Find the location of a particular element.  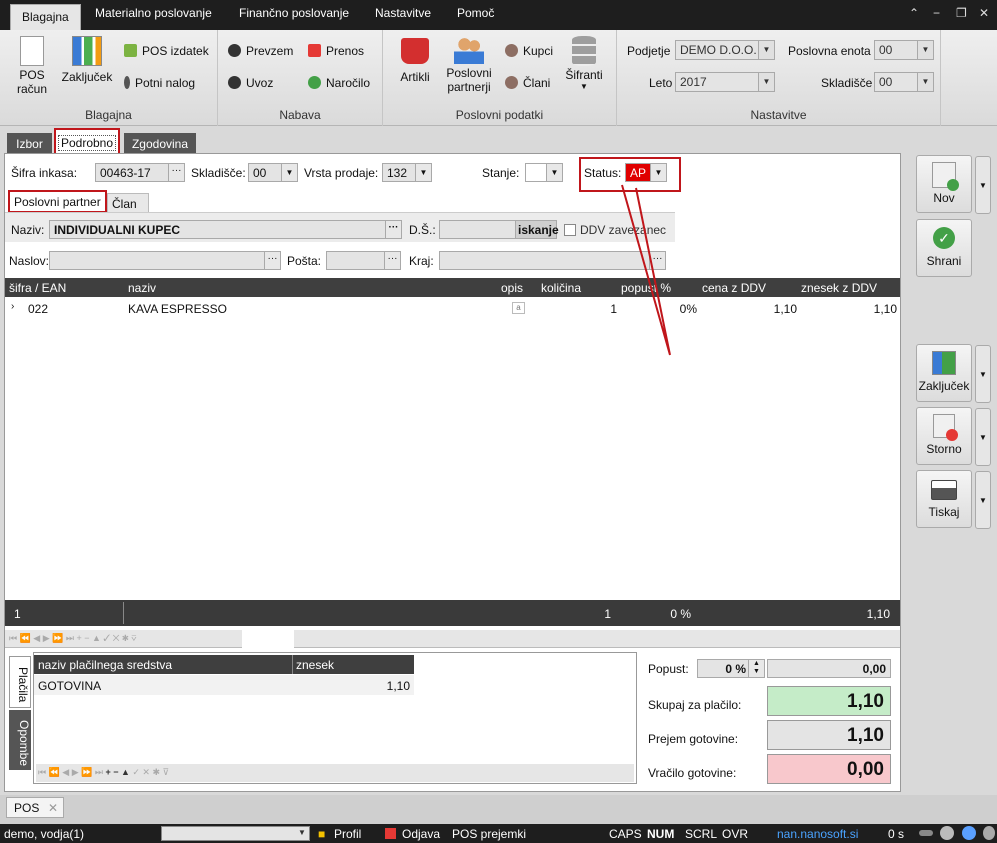

status-user: demo, vodja(1) is located at coordinates (44, 834).